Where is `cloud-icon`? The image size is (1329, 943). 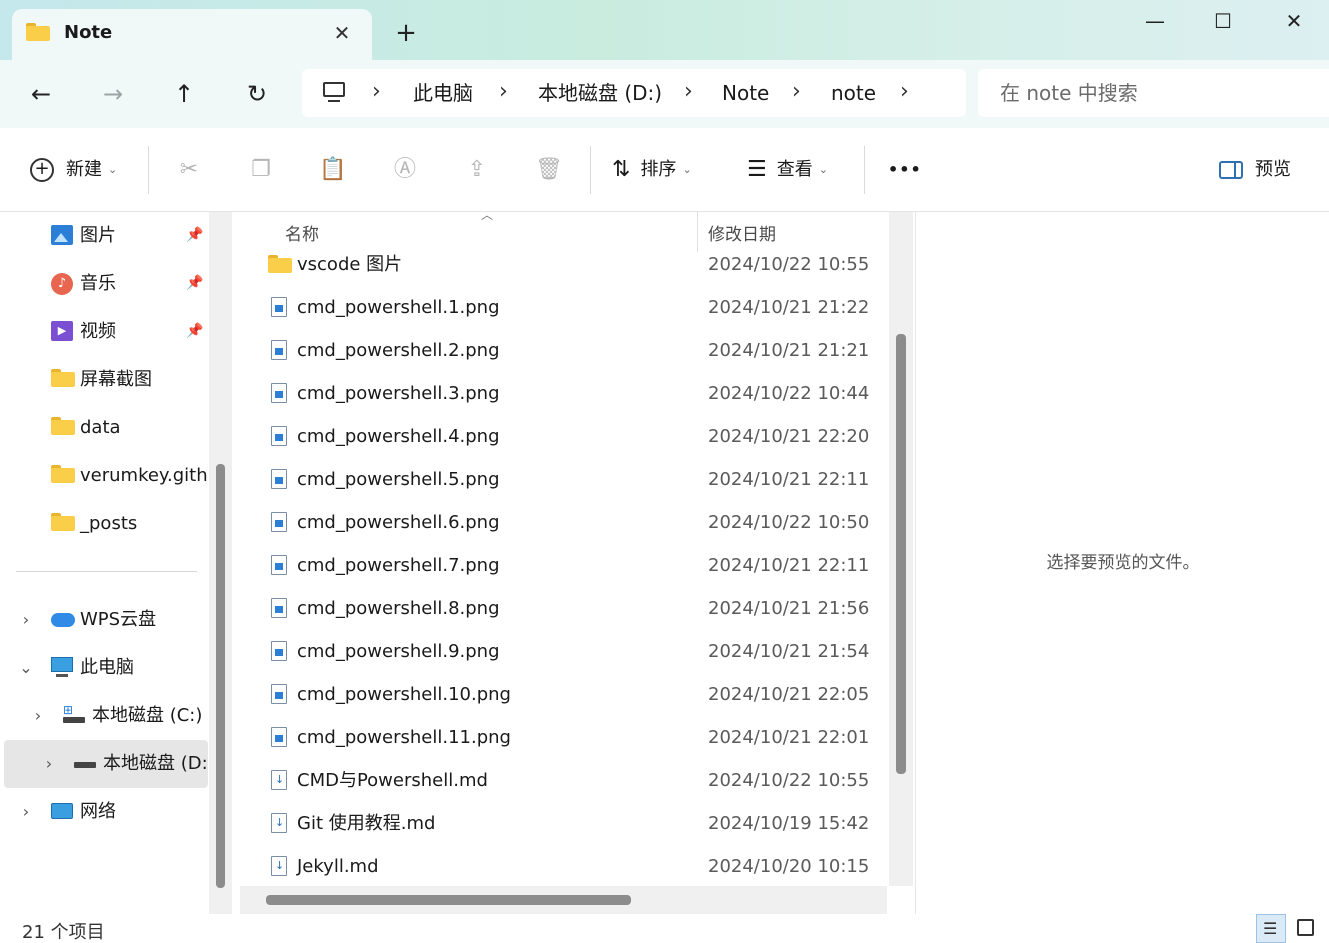
cloud-icon is located at coordinates (63, 620).